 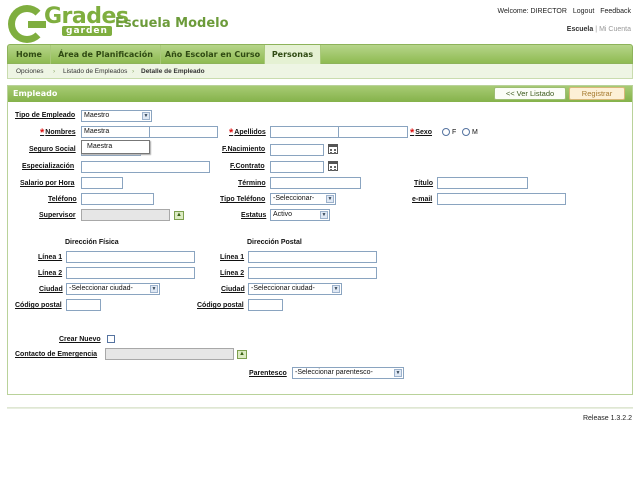 What do you see at coordinates (113, 289) in the screenshot?
I see `fisica-ciudad-select: -Seleccionar ciudad- ▼` at bounding box center [113, 289].